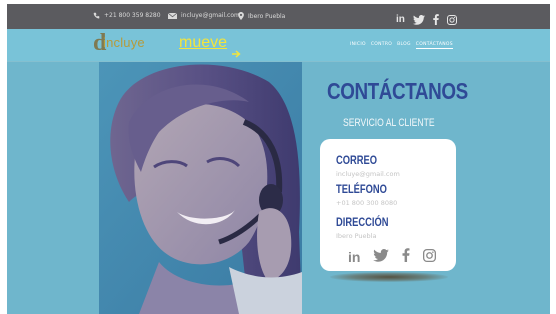  I want to click on logo-incluye: incluye, so click(124, 42).